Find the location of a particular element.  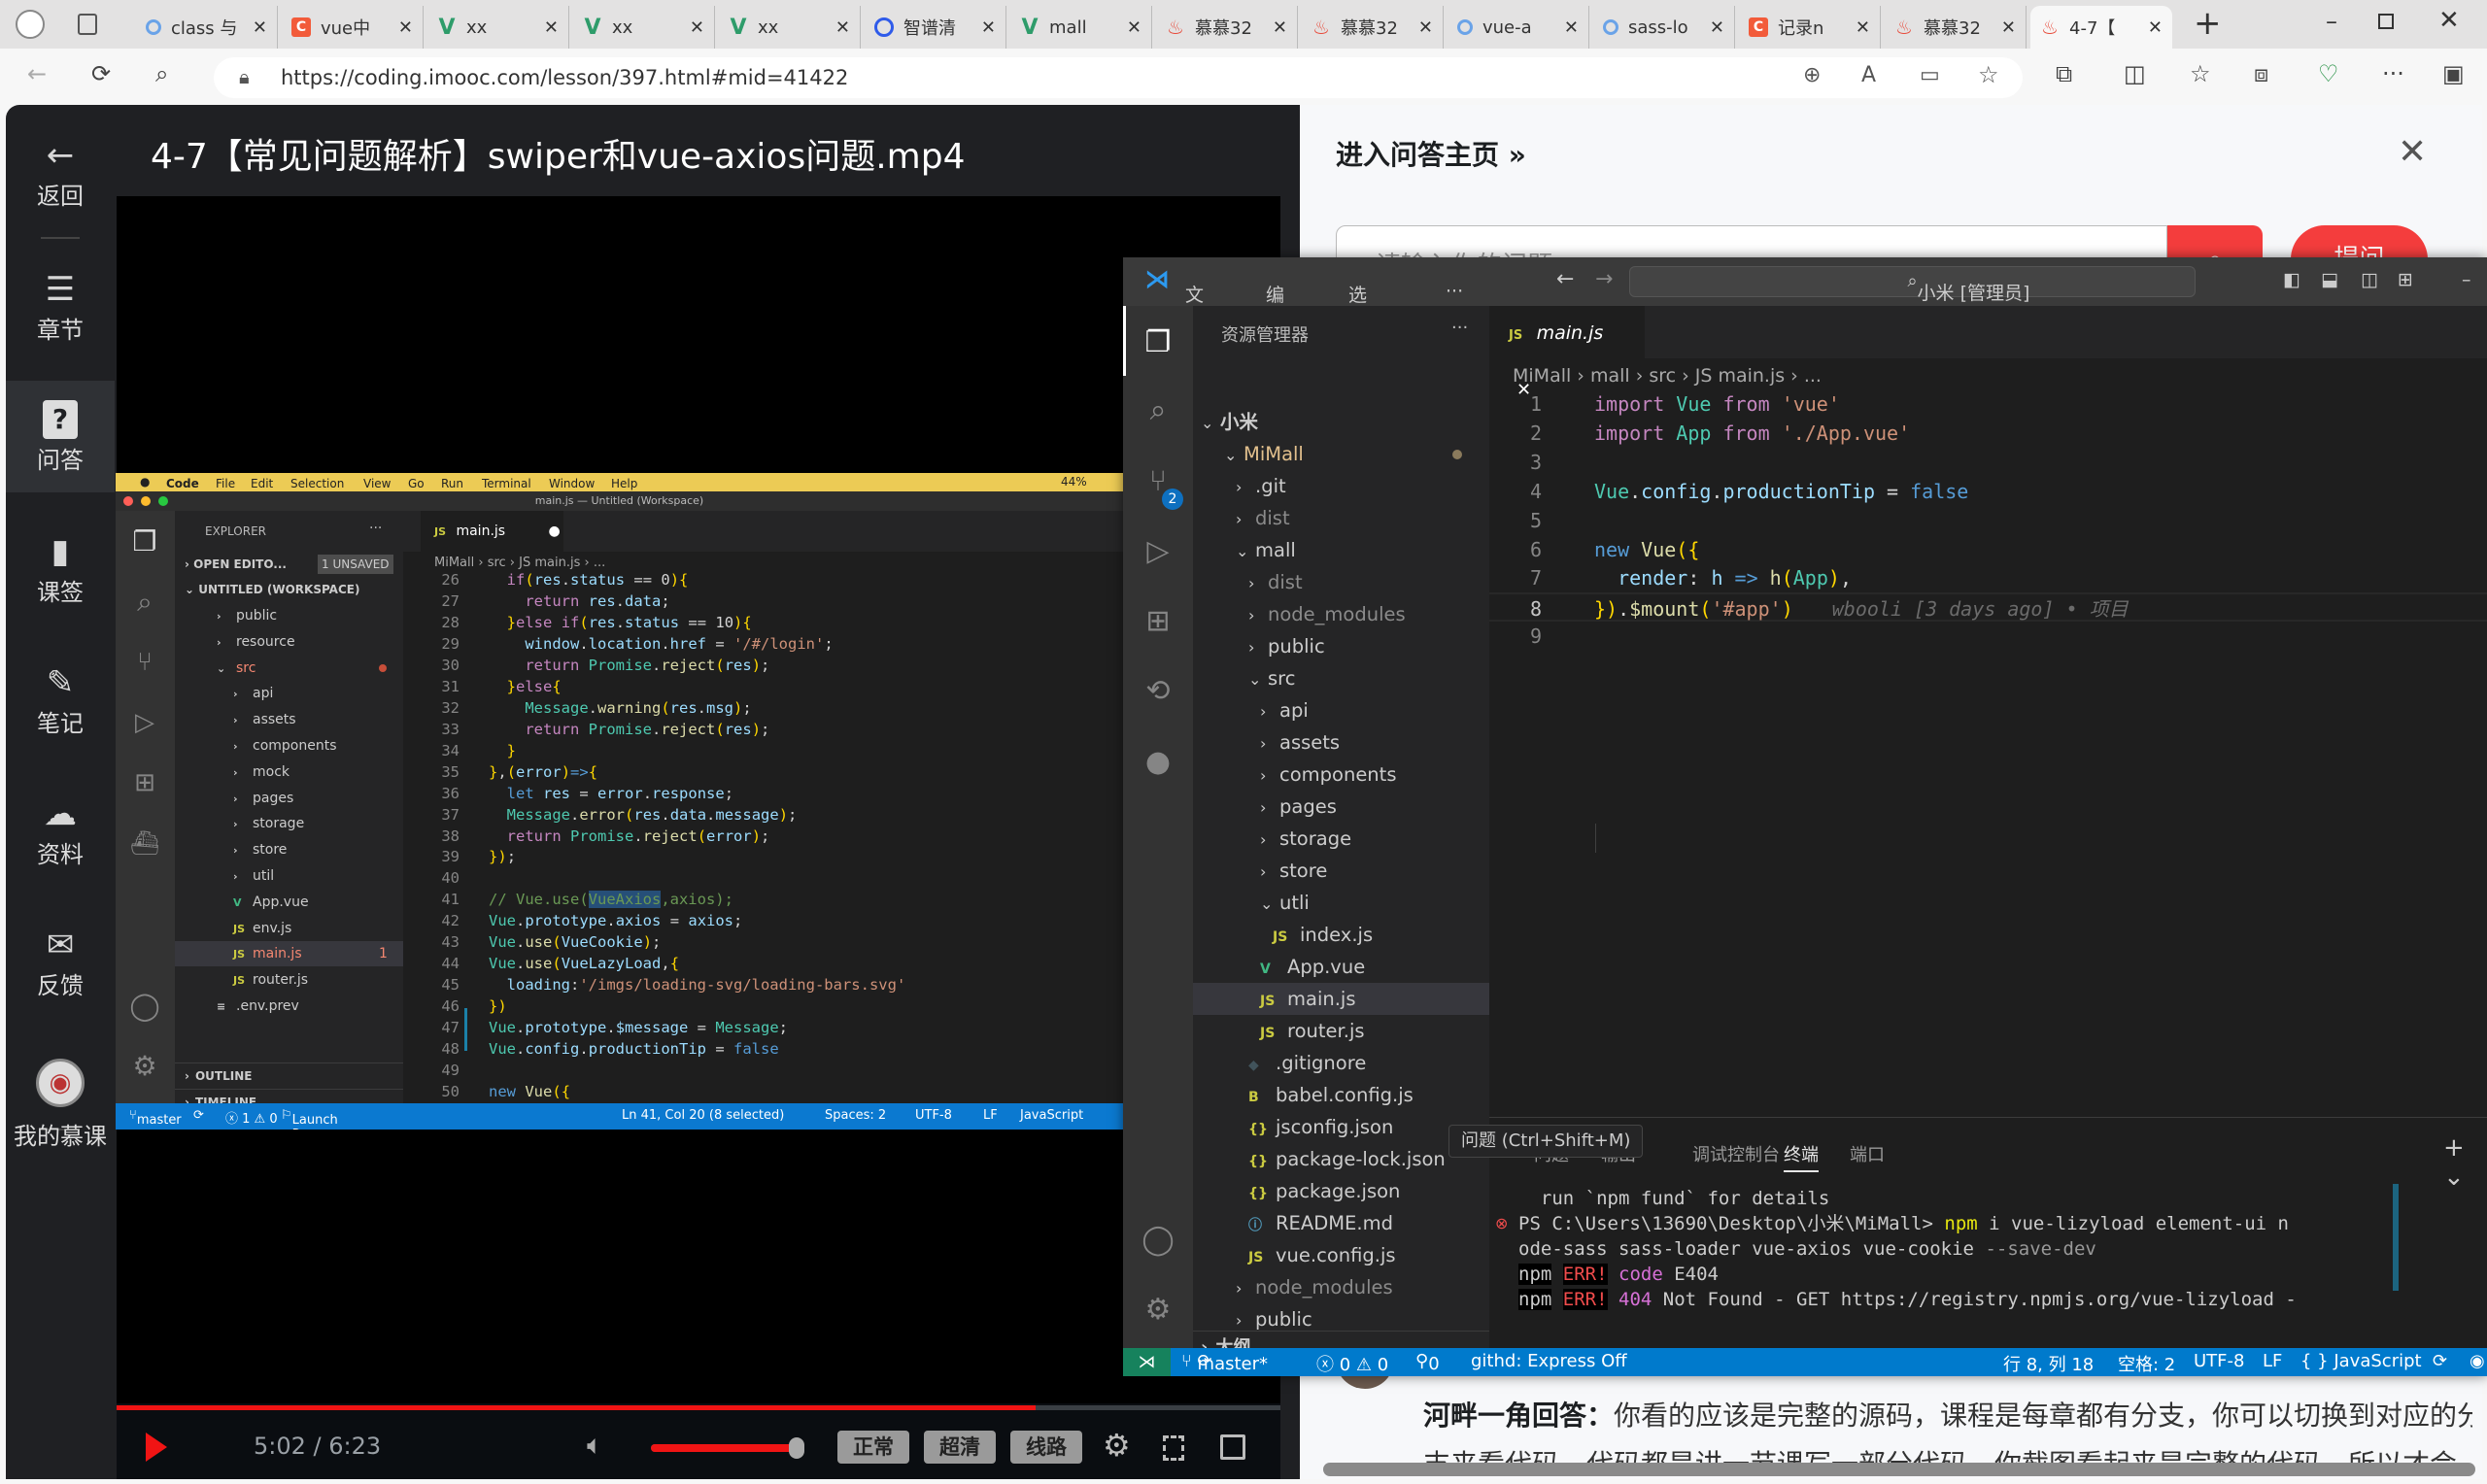

explorer-item: › pages is located at coordinates (1341, 807).